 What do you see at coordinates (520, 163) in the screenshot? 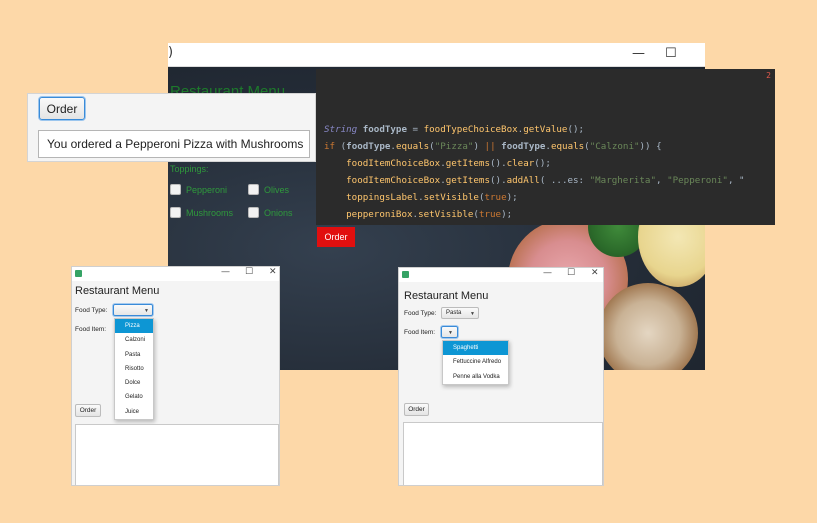
I see `code-token: clear` at bounding box center [520, 163].